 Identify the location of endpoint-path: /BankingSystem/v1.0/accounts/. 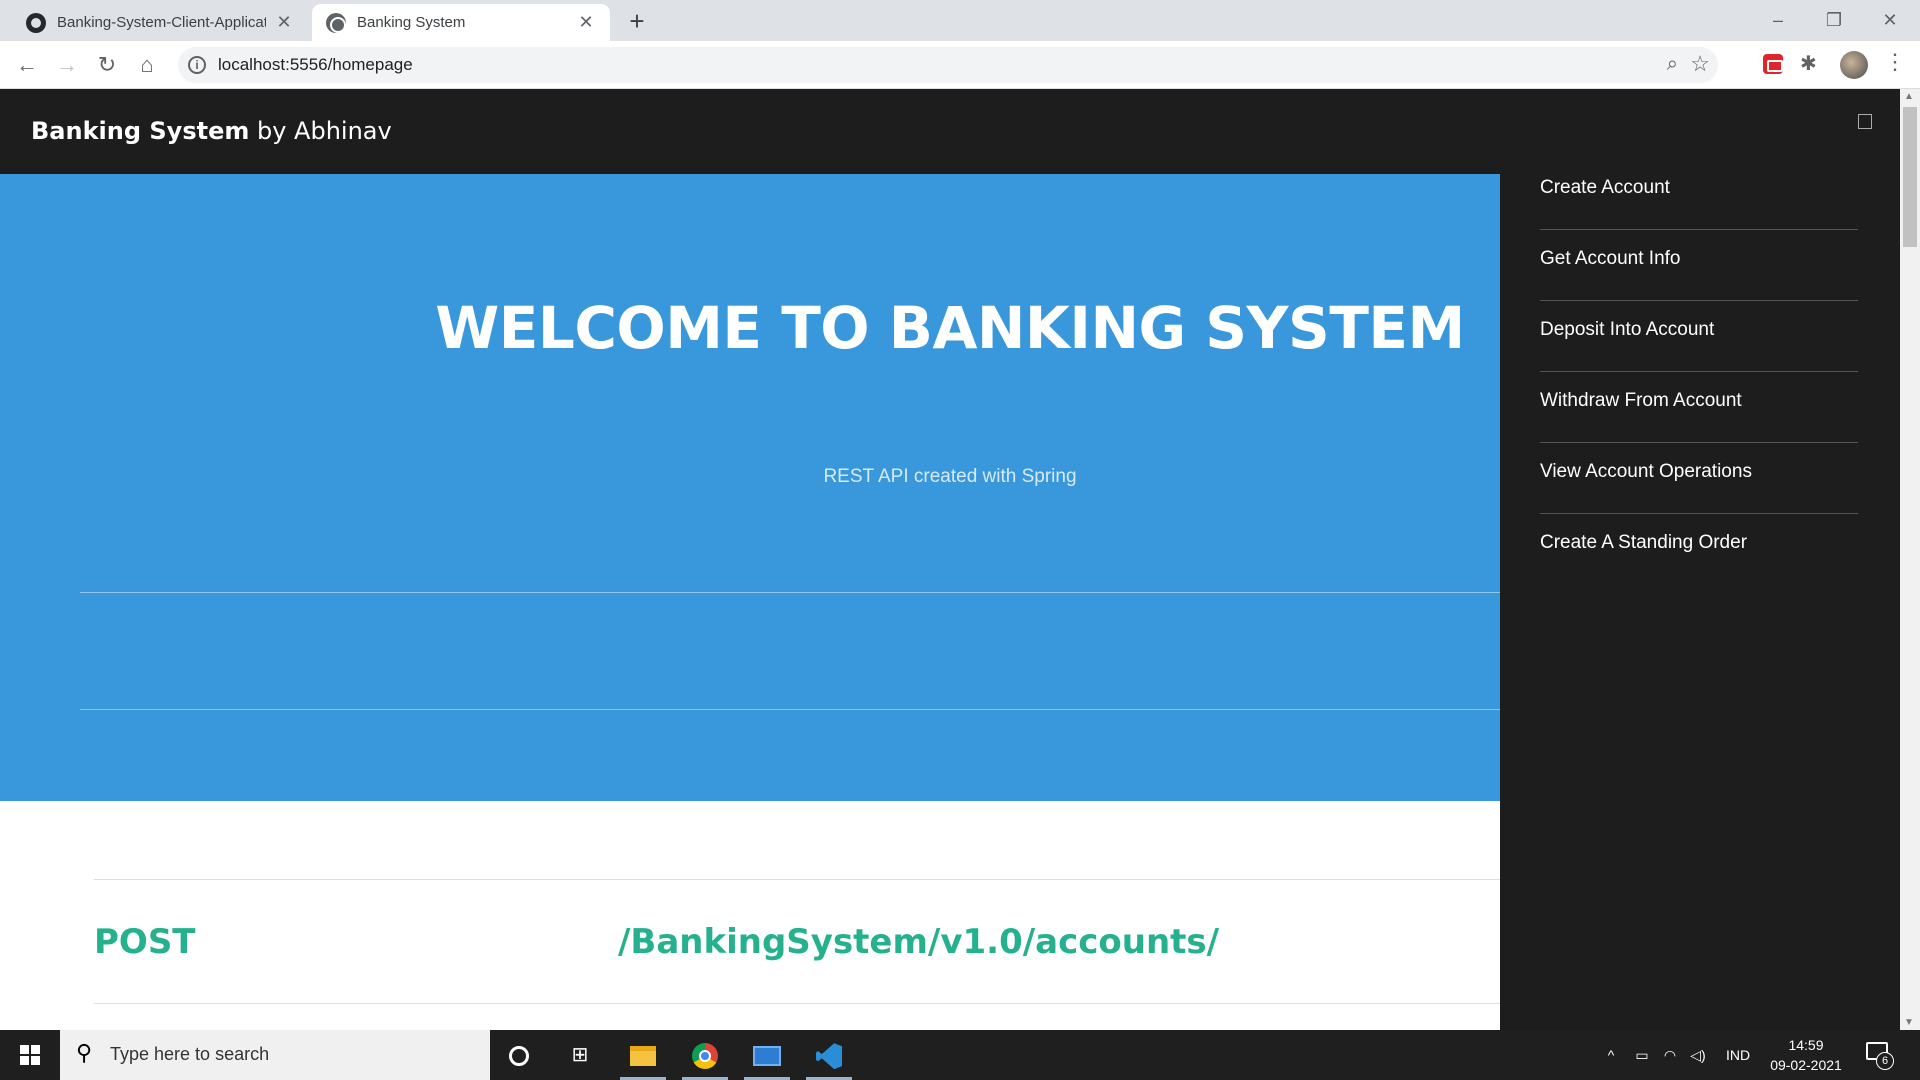
(919, 942).